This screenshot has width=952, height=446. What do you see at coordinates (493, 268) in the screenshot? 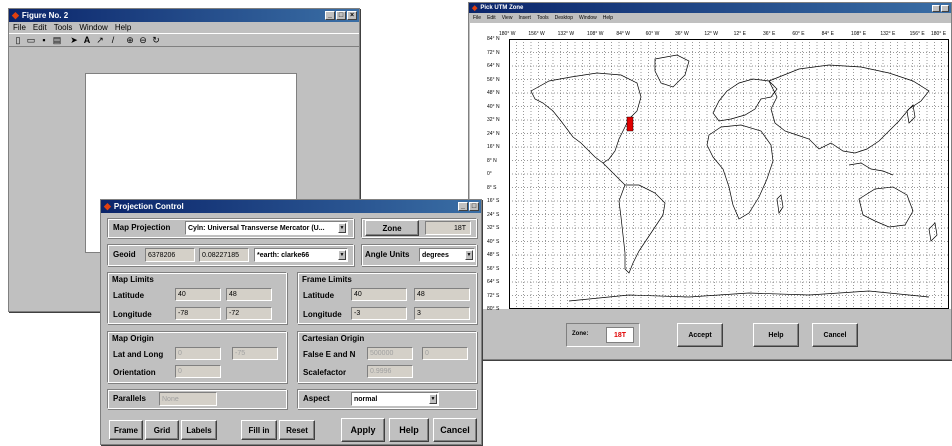
I see `latitude-tick-label: 56° S` at bounding box center [493, 268].